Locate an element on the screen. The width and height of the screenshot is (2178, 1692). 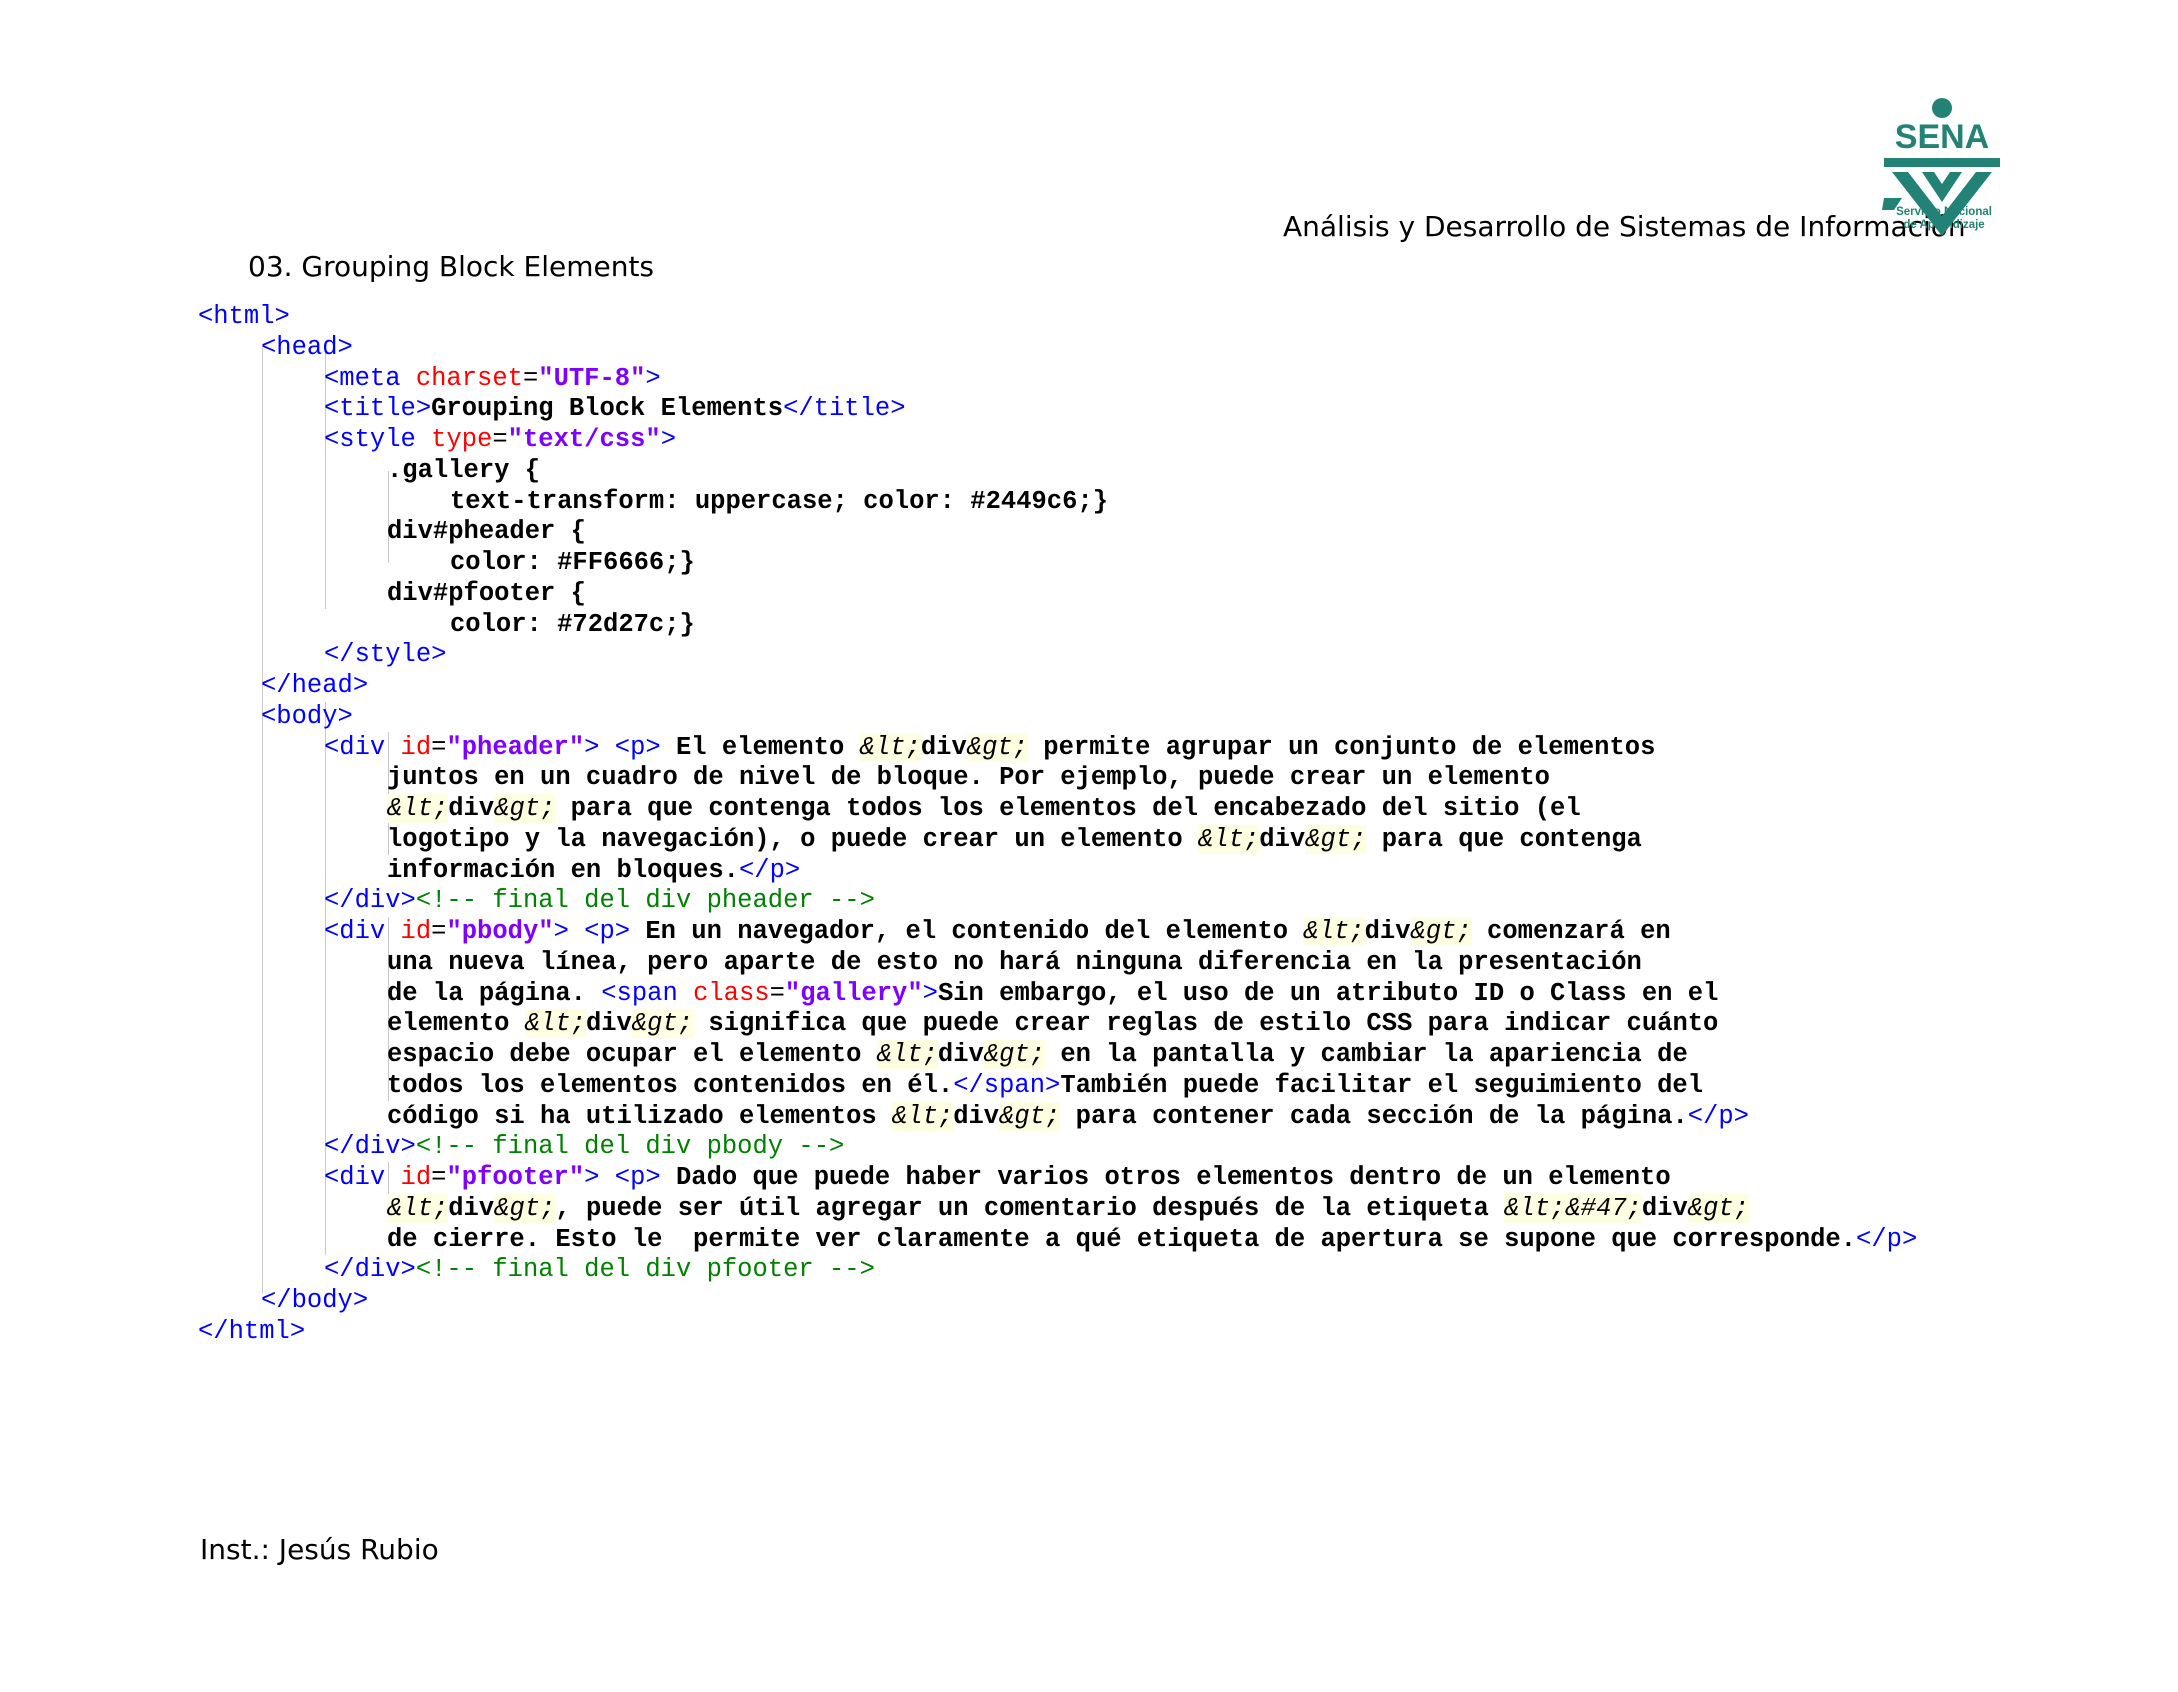
code-line: .gallery { is located at coordinates (1123, 471).